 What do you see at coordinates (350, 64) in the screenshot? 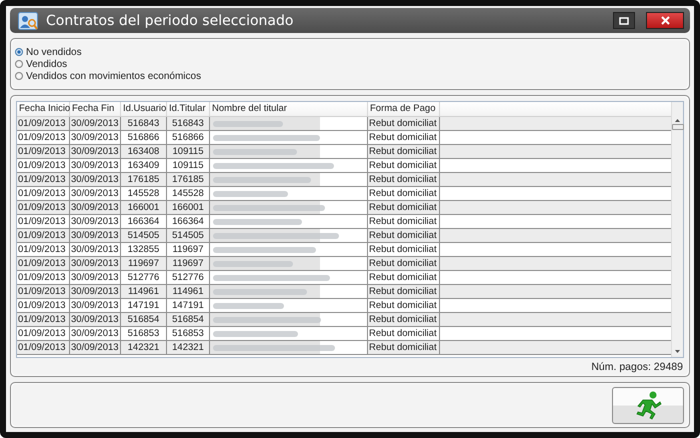
I see `filter-radio: Vendidos` at bounding box center [350, 64].